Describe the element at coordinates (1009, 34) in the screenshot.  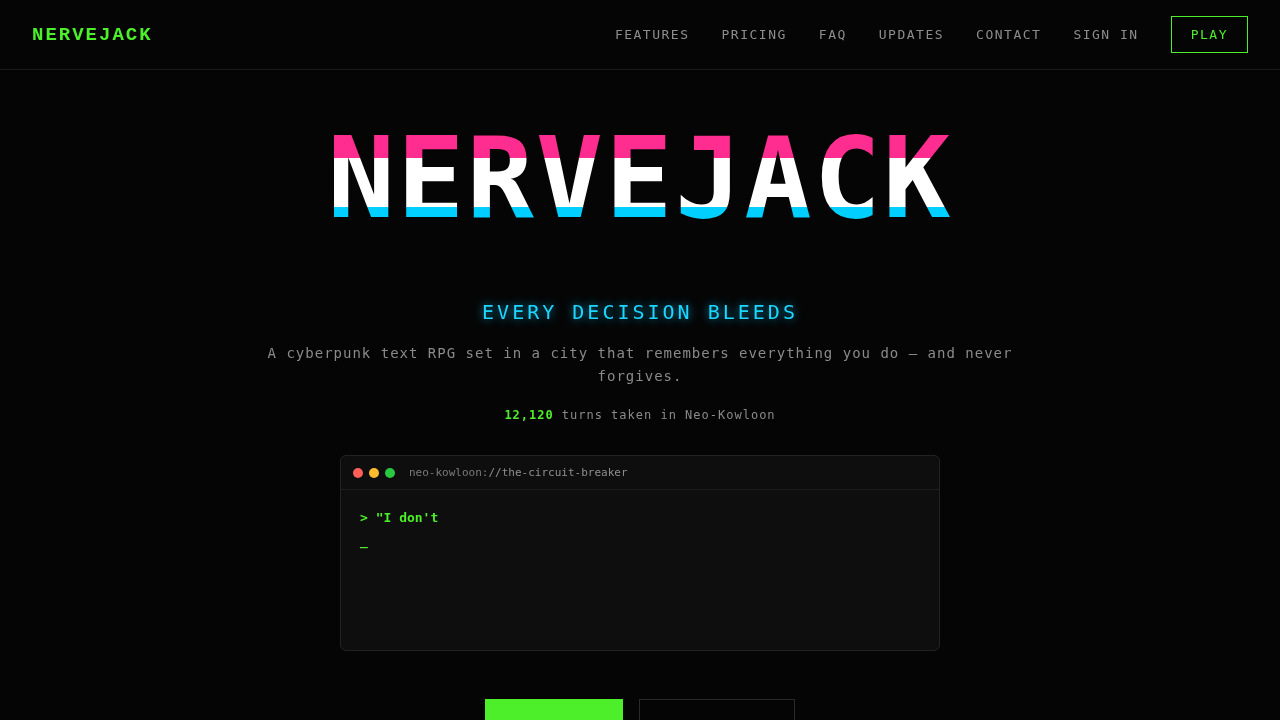
I see `nav-link: CONTACT` at that location.